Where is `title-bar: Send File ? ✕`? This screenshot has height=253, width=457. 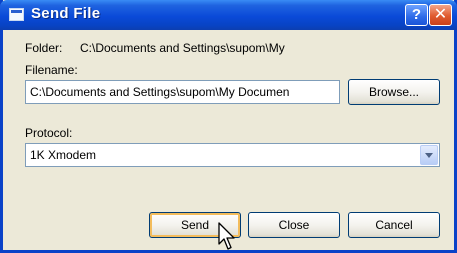 title-bar: Send File ? ✕ is located at coordinates (228, 15).